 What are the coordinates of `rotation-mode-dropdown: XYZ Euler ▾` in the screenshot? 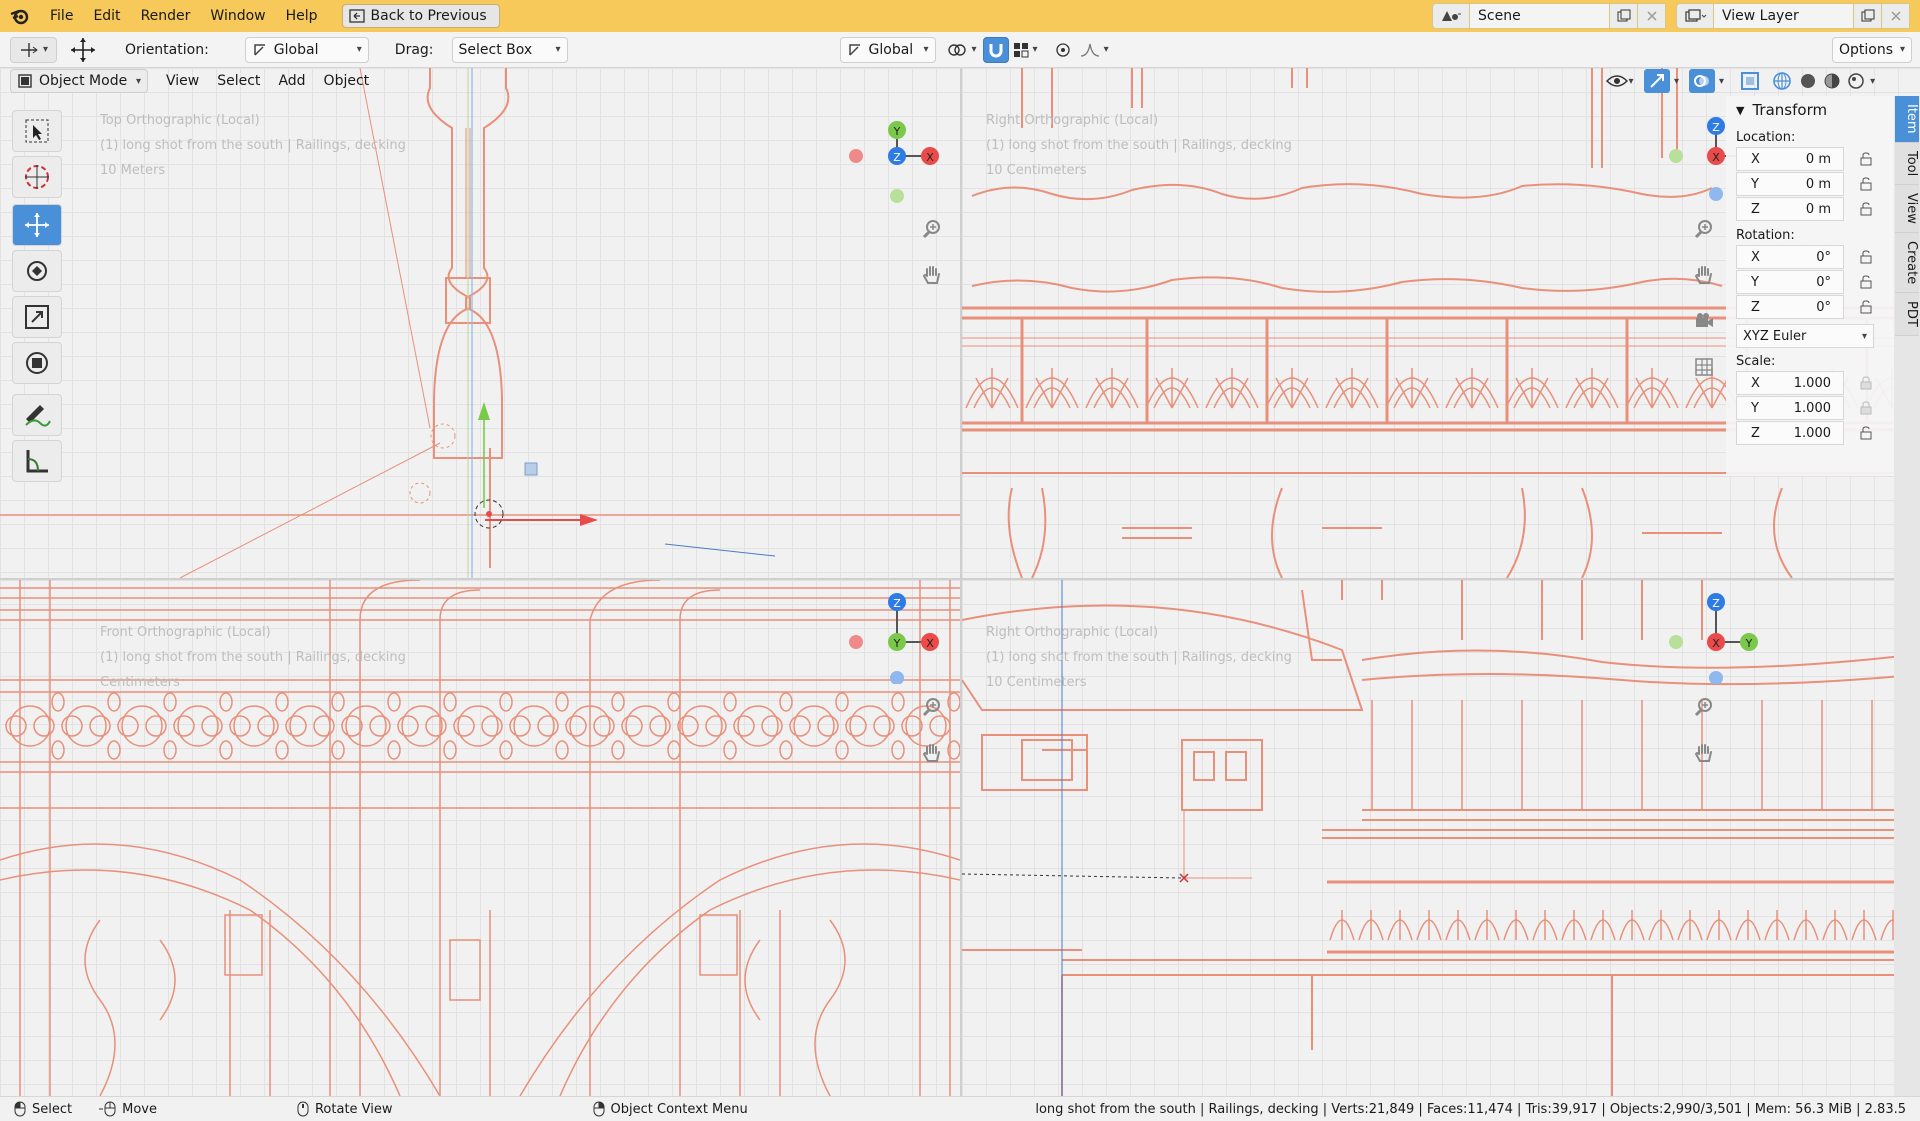 It's located at (1805, 336).